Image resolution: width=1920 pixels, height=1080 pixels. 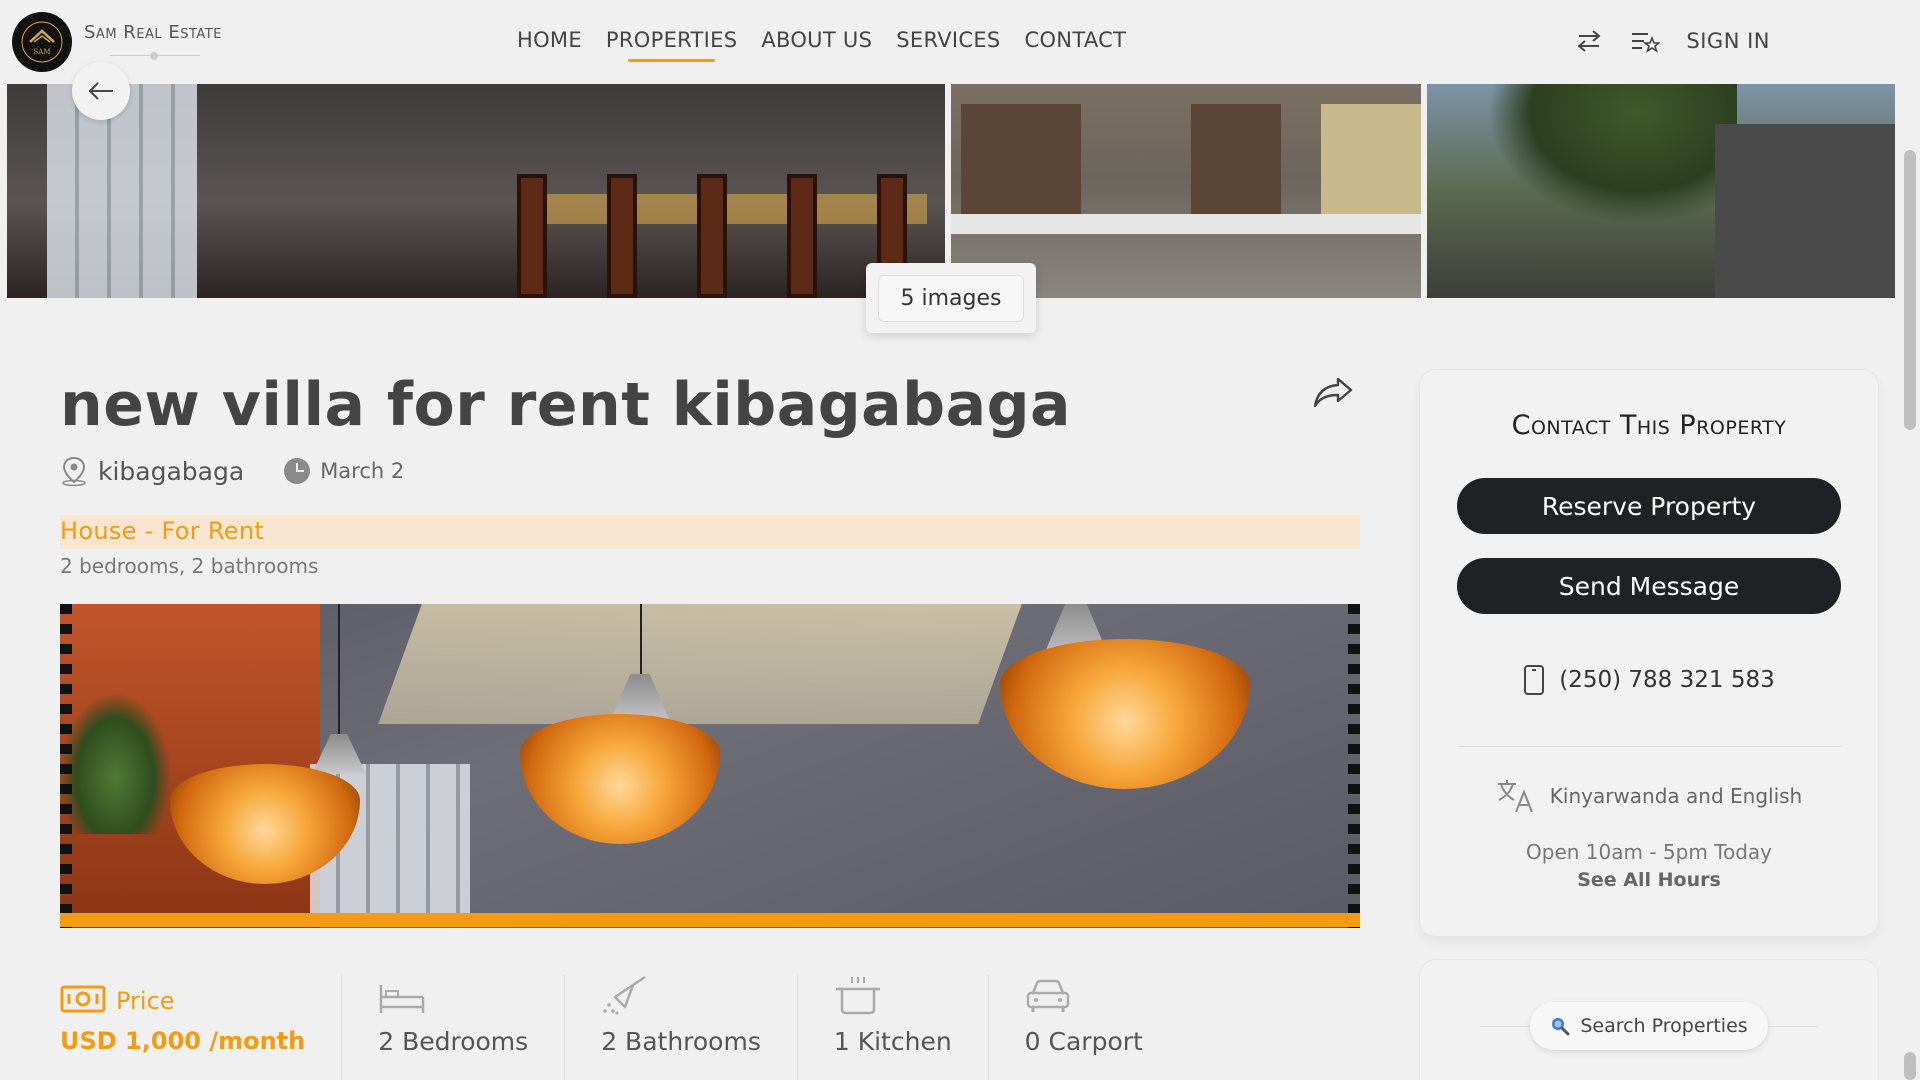 What do you see at coordinates (145, 1001) in the screenshot?
I see `price-label: Price` at bounding box center [145, 1001].